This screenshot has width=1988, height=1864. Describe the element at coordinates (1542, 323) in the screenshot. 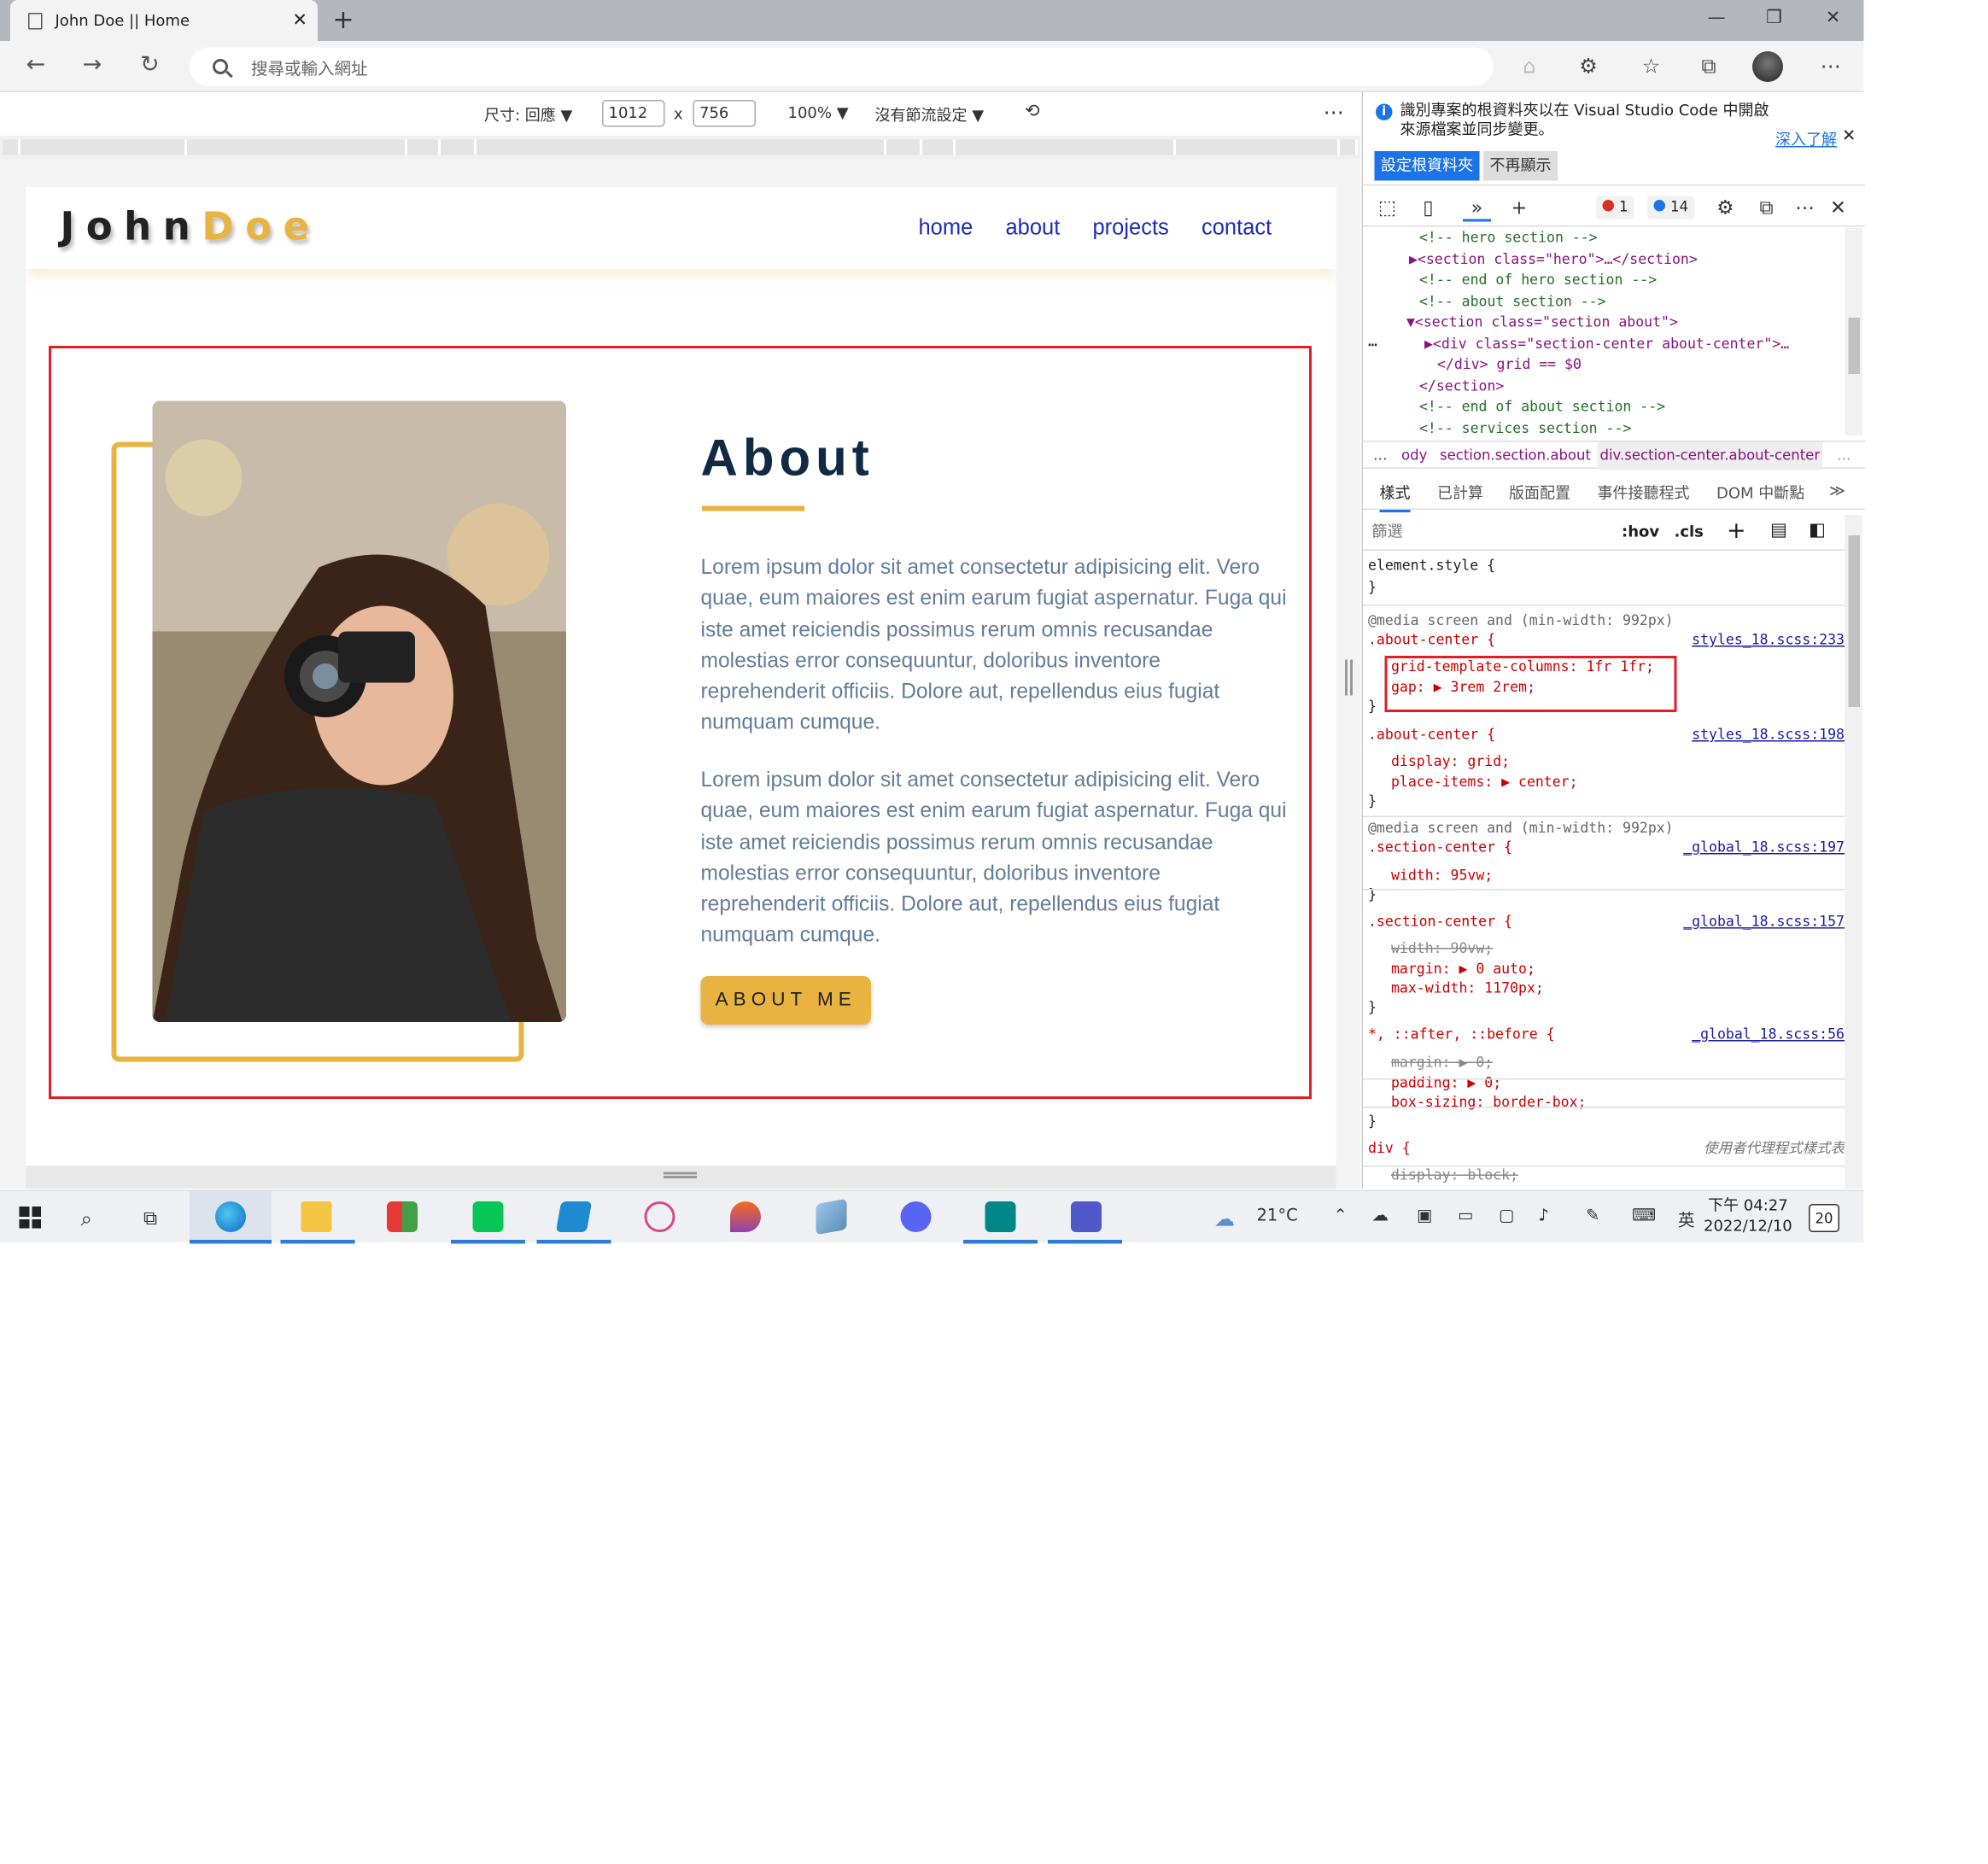

I see `dom-line: ▼<section class="section about">` at that location.